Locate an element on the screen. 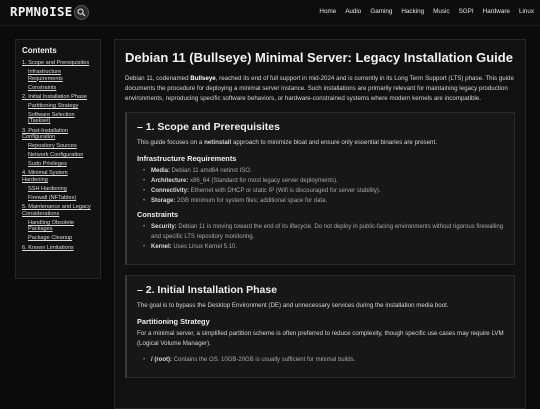  search-icon is located at coordinates (81, 12).